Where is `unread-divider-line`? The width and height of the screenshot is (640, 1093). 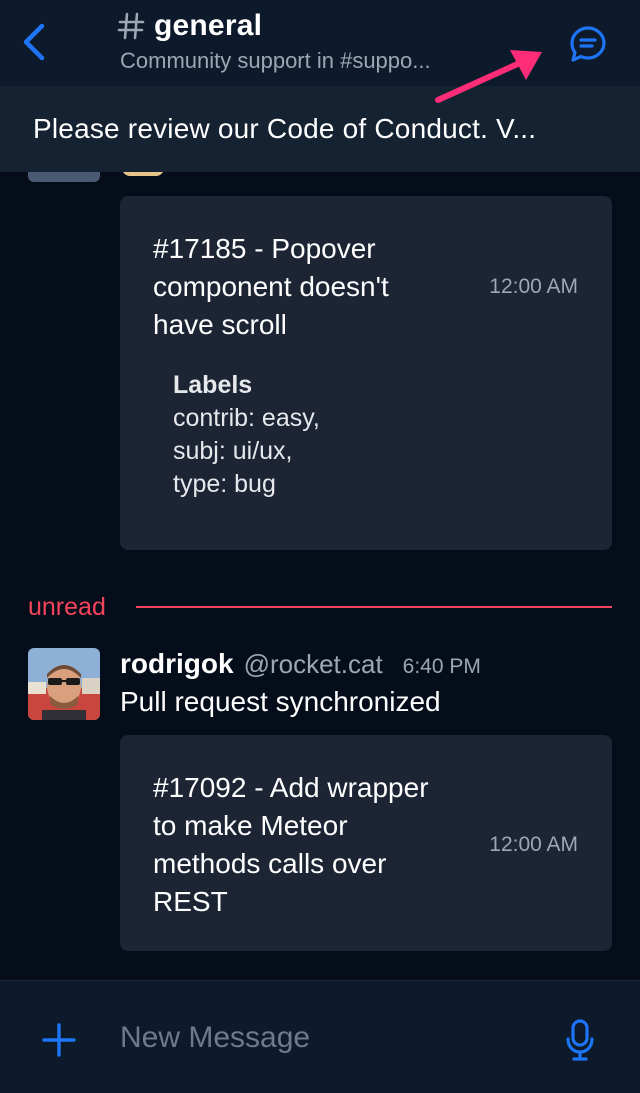
unread-divider-line is located at coordinates (373, 607).